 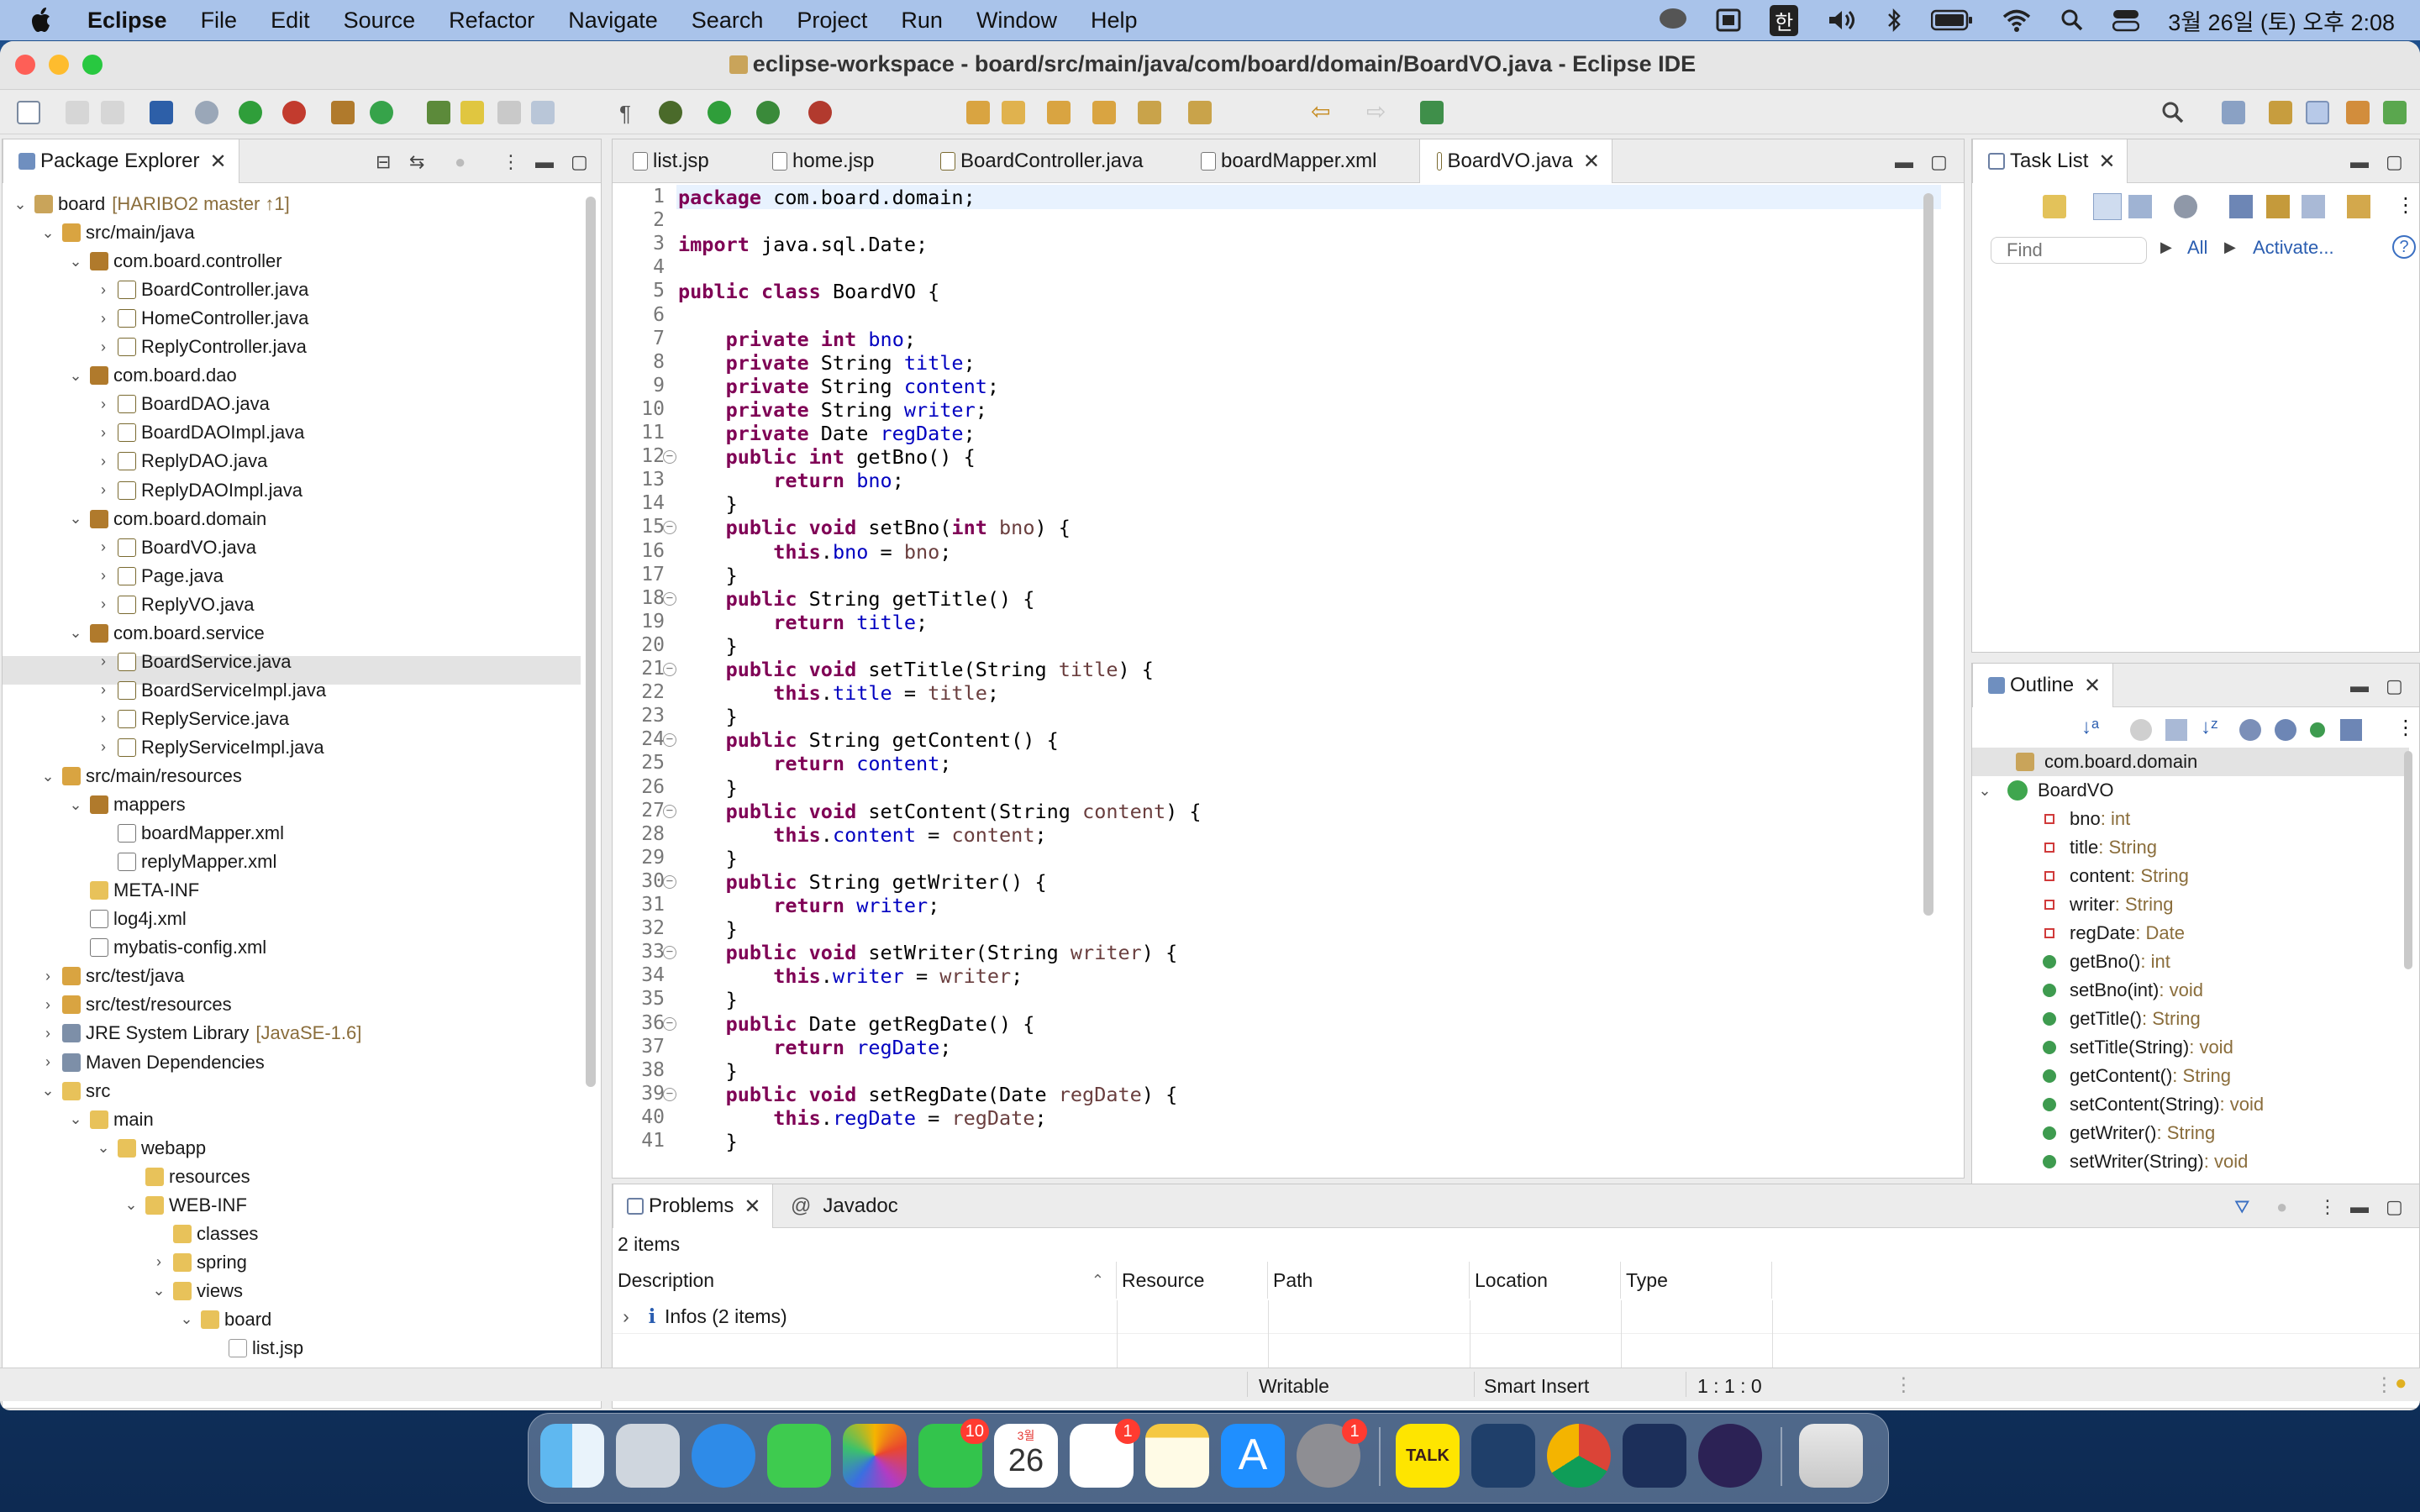 I want to click on skip-breakpoints-icon, so click(x=206, y=112).